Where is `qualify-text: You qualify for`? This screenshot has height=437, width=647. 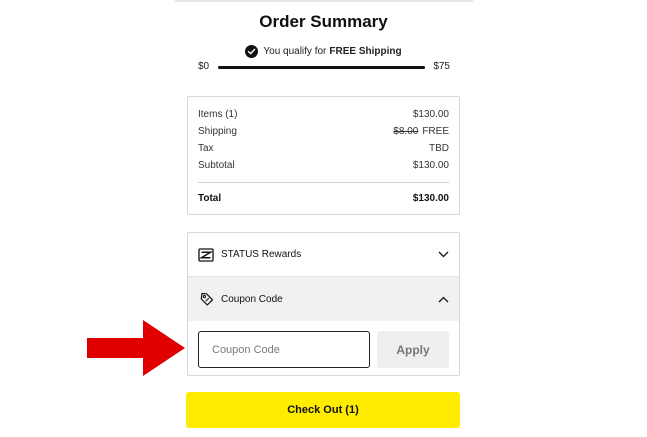
qualify-text: You qualify for is located at coordinates (295, 51).